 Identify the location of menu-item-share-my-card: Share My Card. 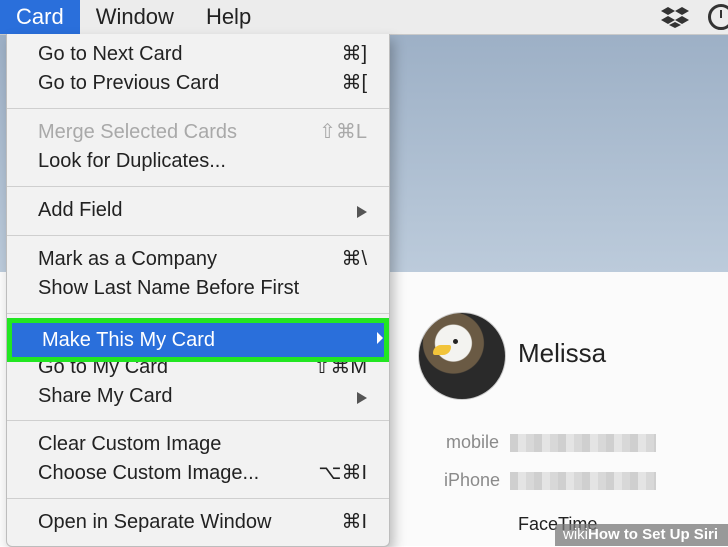
(198, 396).